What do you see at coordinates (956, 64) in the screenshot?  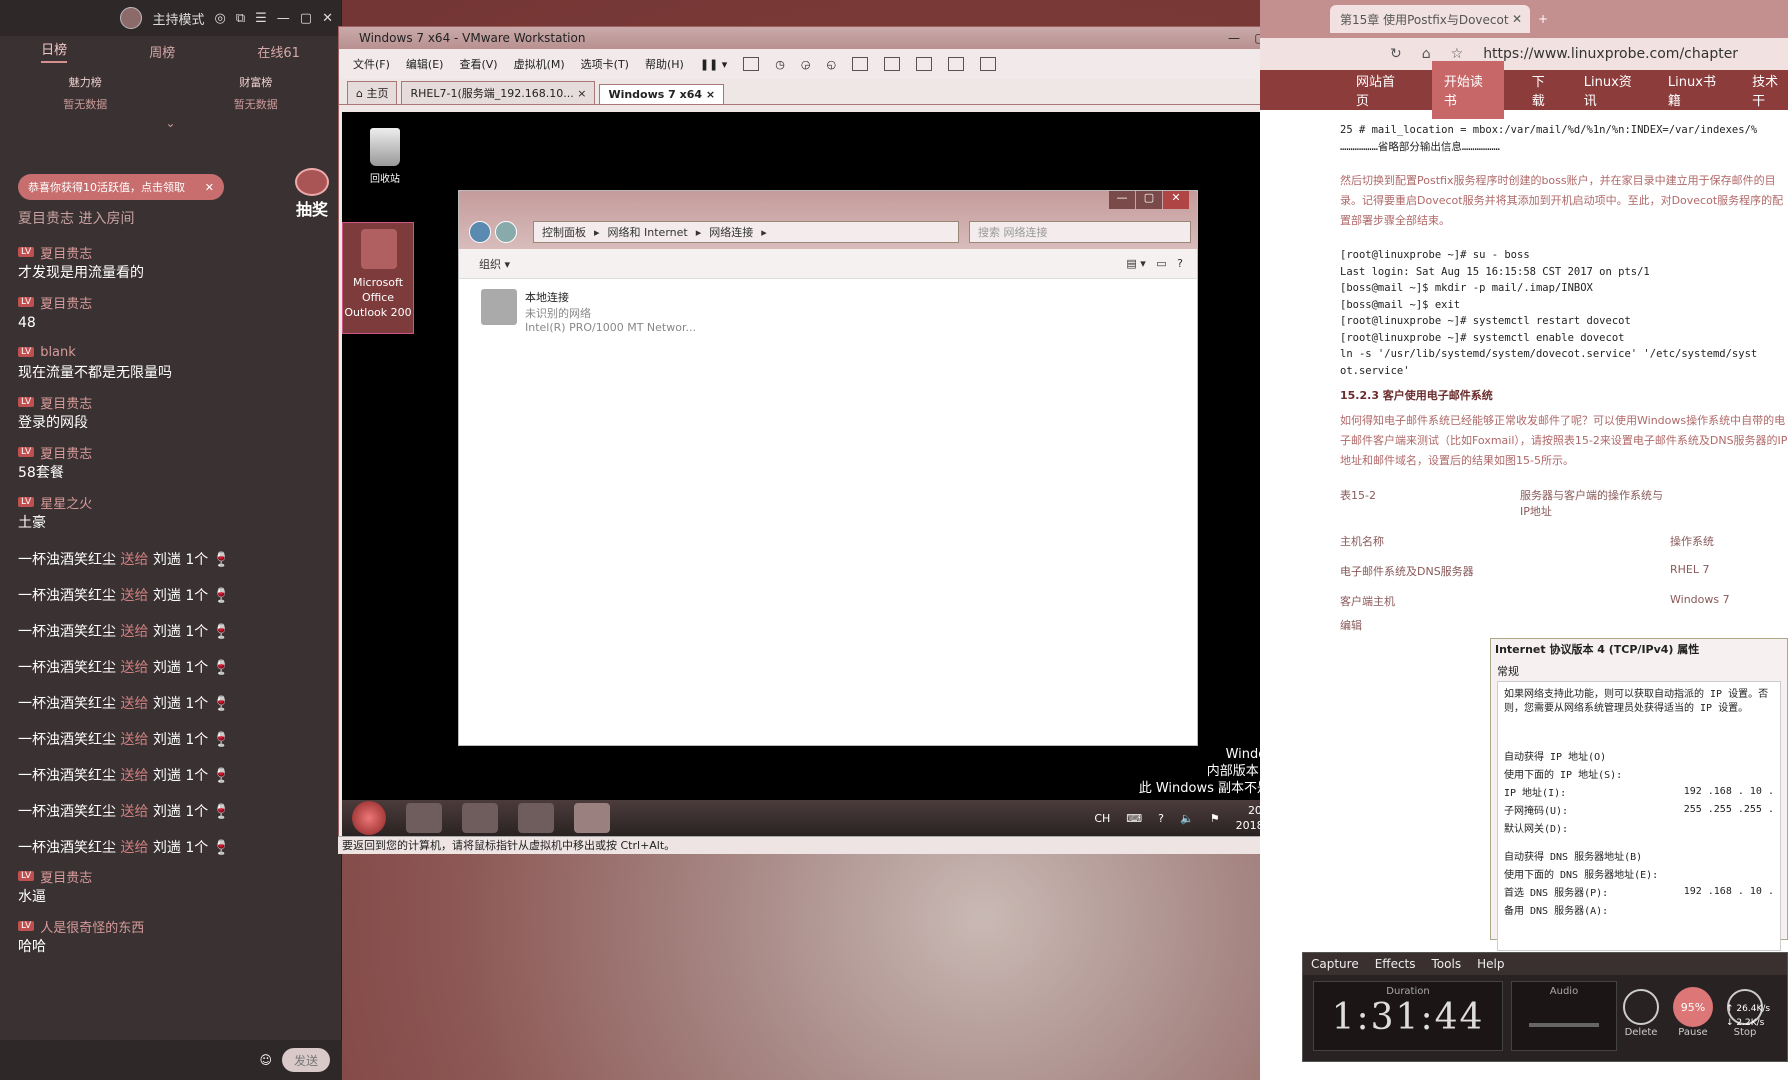 I see `unity-icon` at bounding box center [956, 64].